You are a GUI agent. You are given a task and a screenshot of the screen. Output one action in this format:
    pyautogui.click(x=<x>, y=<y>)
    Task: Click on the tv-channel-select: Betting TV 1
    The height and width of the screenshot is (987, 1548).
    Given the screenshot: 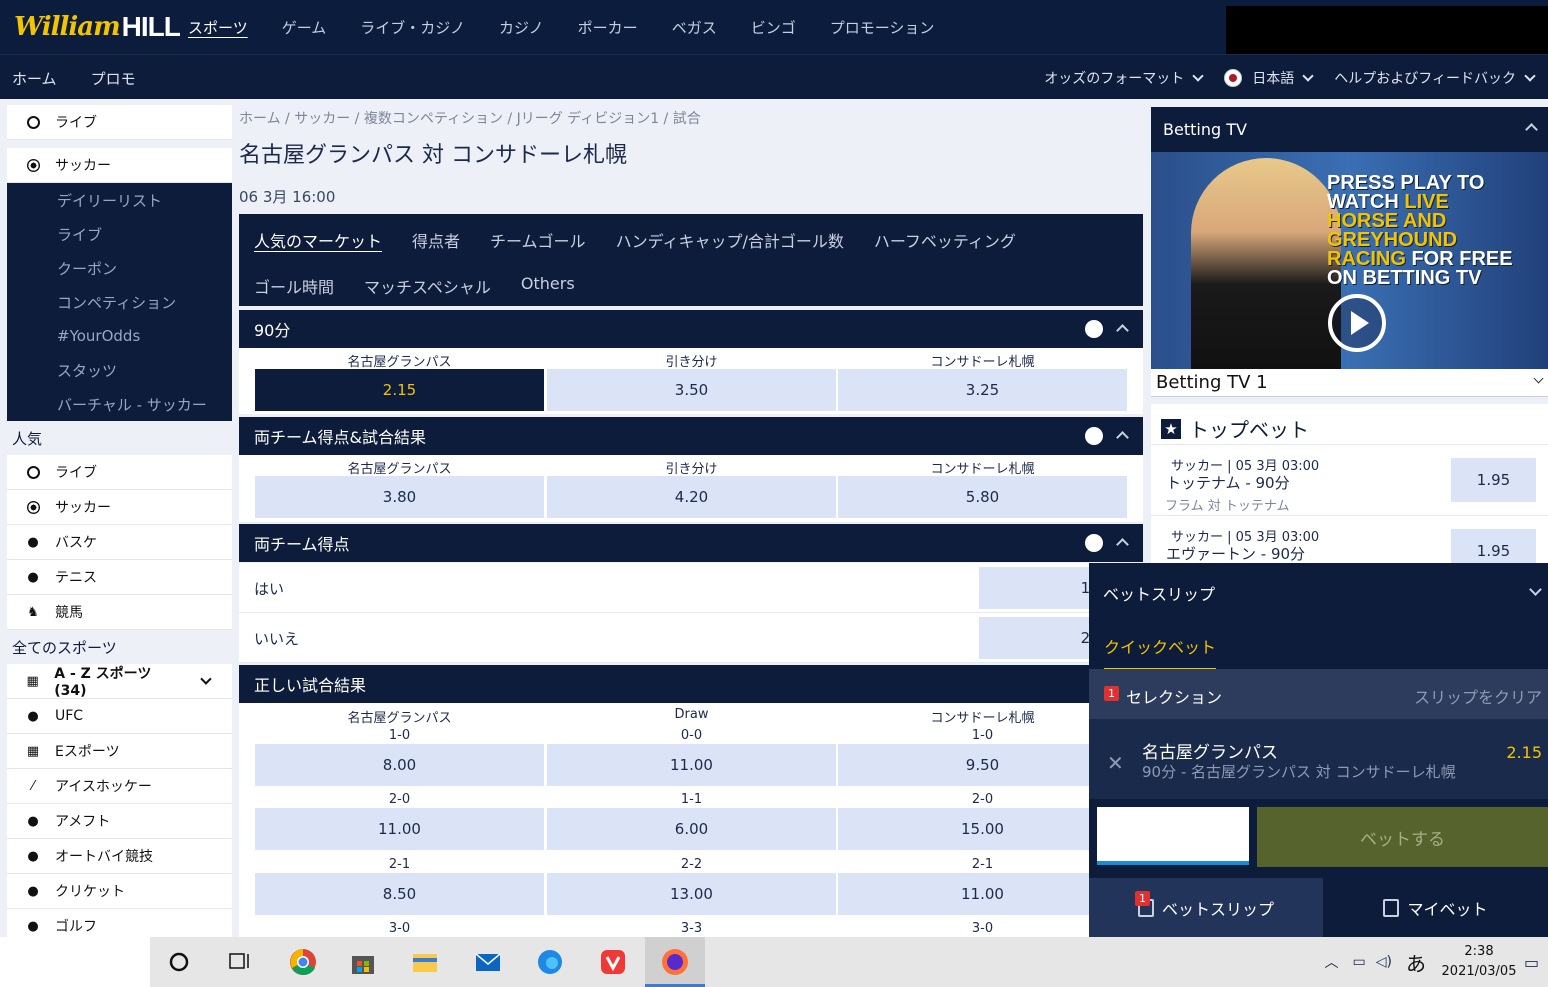 What is the action you would take?
    pyautogui.click(x=1349, y=383)
    